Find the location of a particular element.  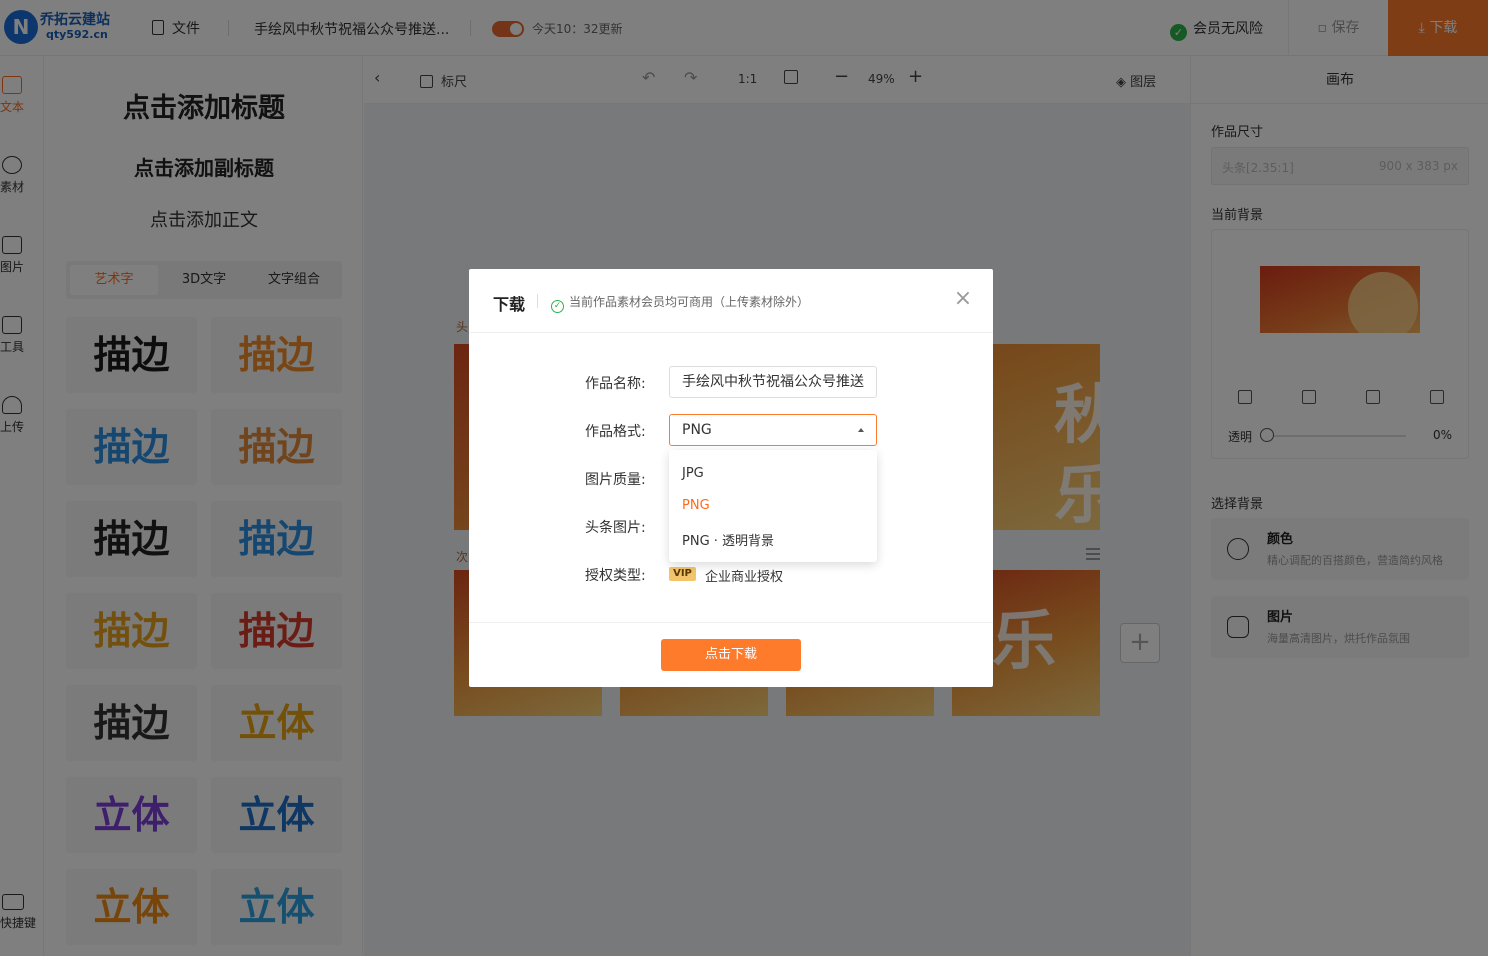

close-icon: × is located at coordinates (963, 299).